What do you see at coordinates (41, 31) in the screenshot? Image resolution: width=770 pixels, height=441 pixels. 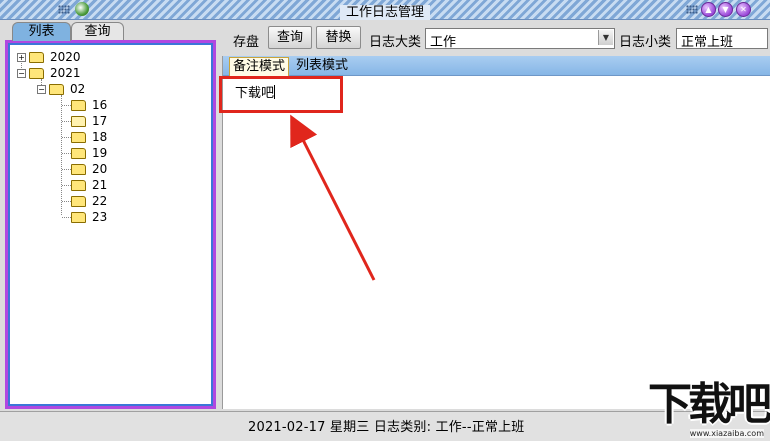 I see `tab-list: 列表` at bounding box center [41, 31].